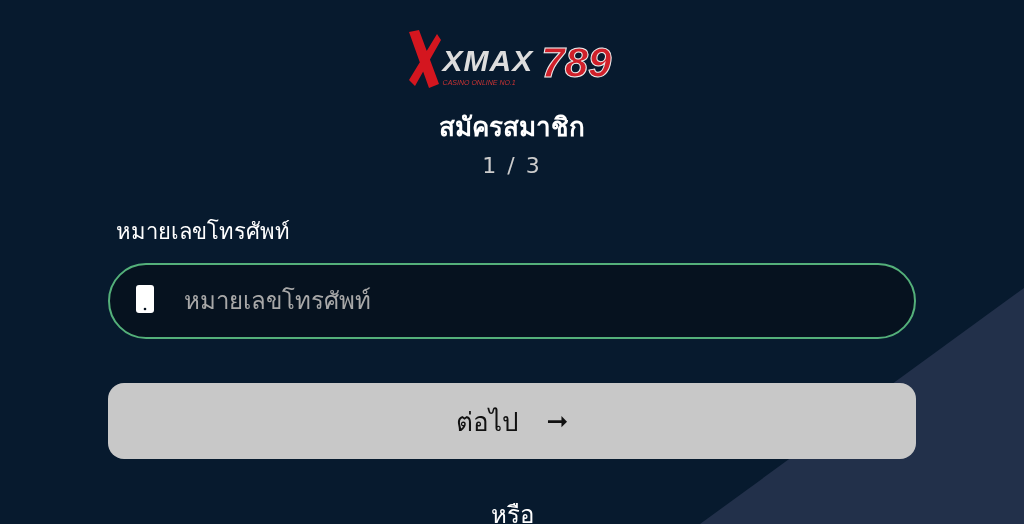 The height and width of the screenshot is (524, 1024). Describe the element at coordinates (512, 512) in the screenshot. I see `divider-text: หรือ` at that location.